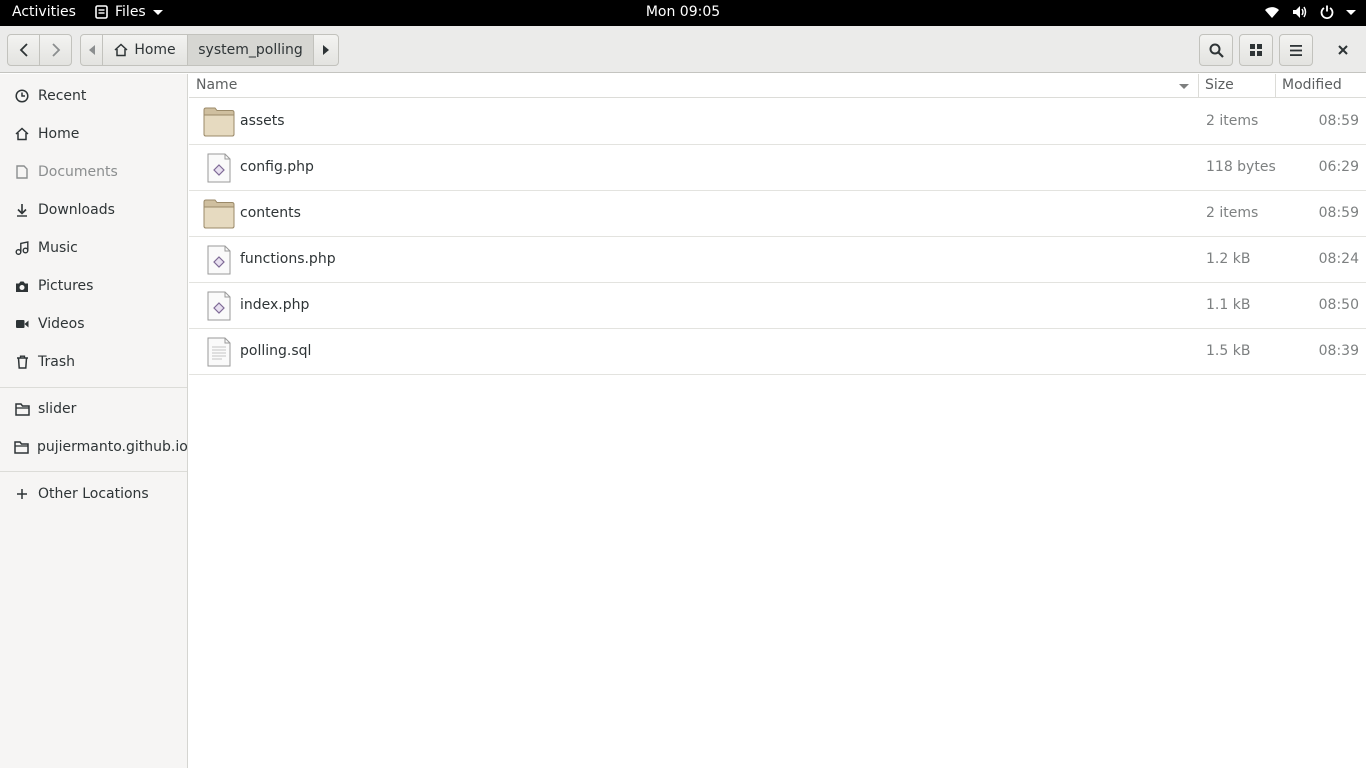 The width and height of the screenshot is (1366, 768). What do you see at coordinates (262, 121) in the screenshot?
I see `file-name: assets` at bounding box center [262, 121].